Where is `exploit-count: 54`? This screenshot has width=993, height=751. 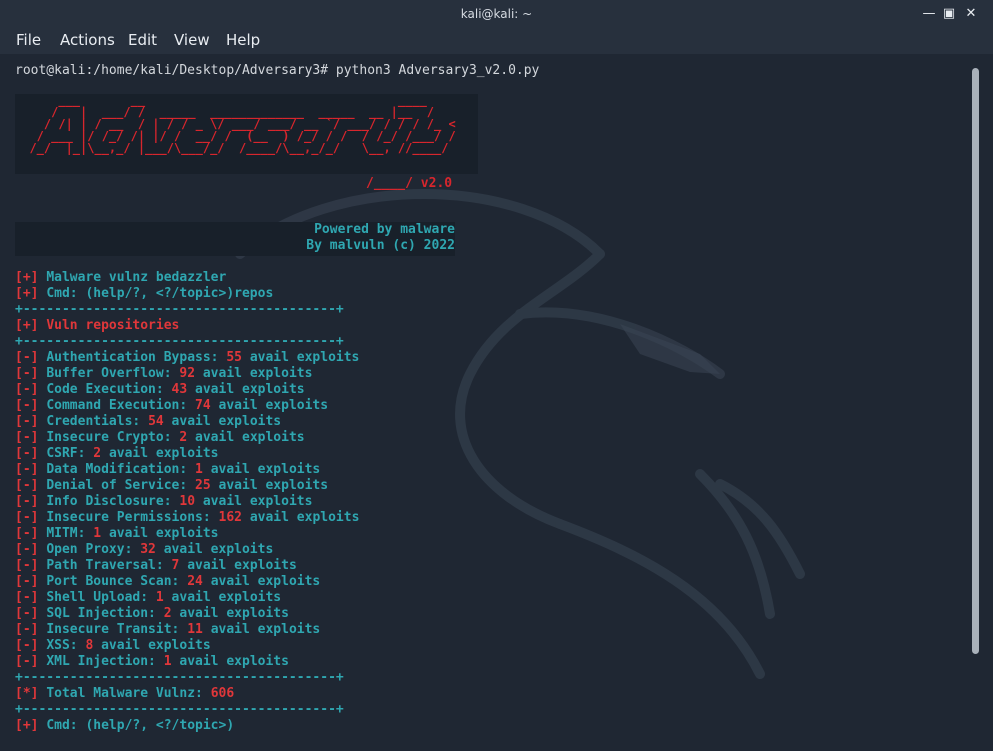
exploit-count: 54 is located at coordinates (156, 421).